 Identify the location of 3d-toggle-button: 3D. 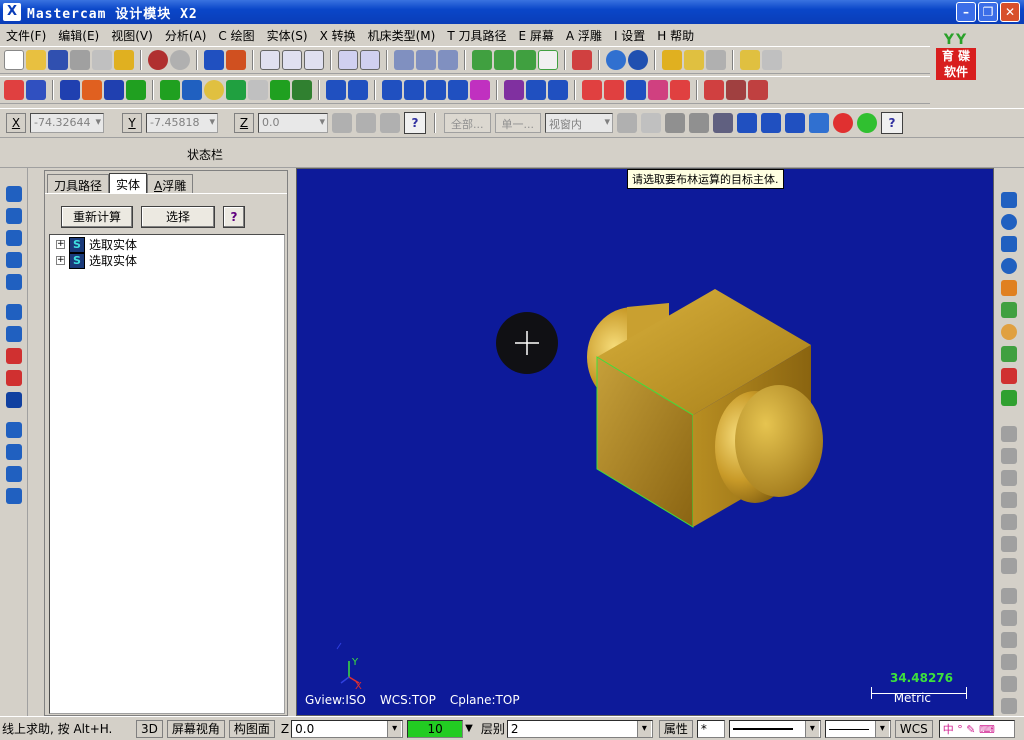
(149, 728).